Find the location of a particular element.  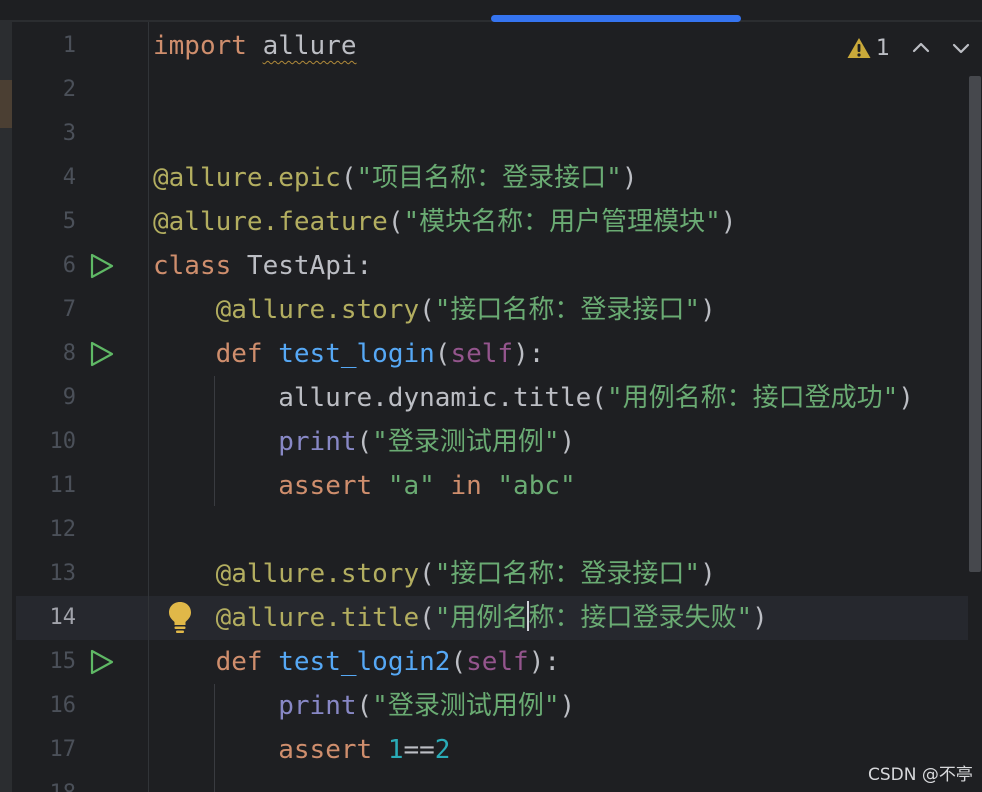

code-token: 2 is located at coordinates (442, 750).